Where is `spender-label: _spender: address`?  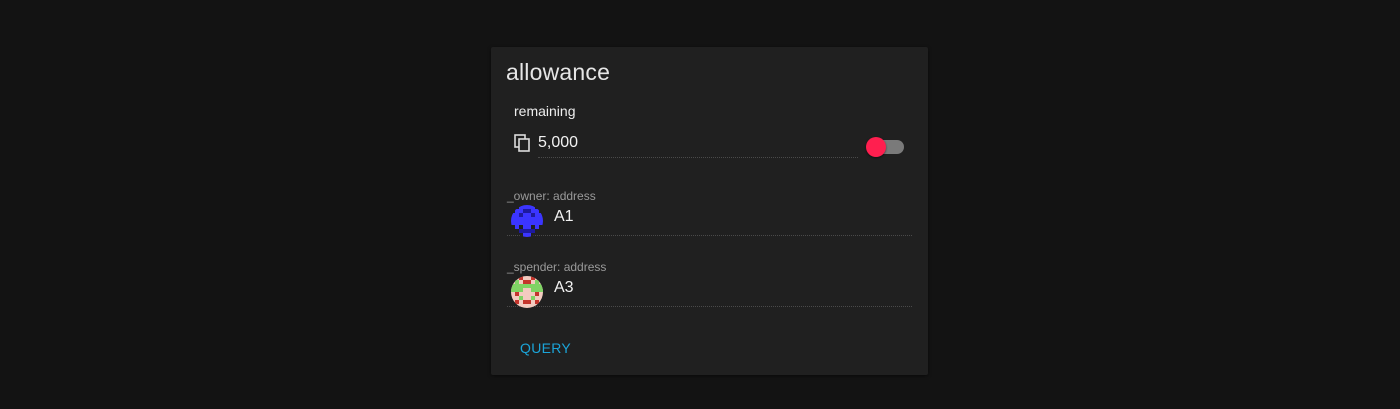
spender-label: _spender: address is located at coordinates (557, 267).